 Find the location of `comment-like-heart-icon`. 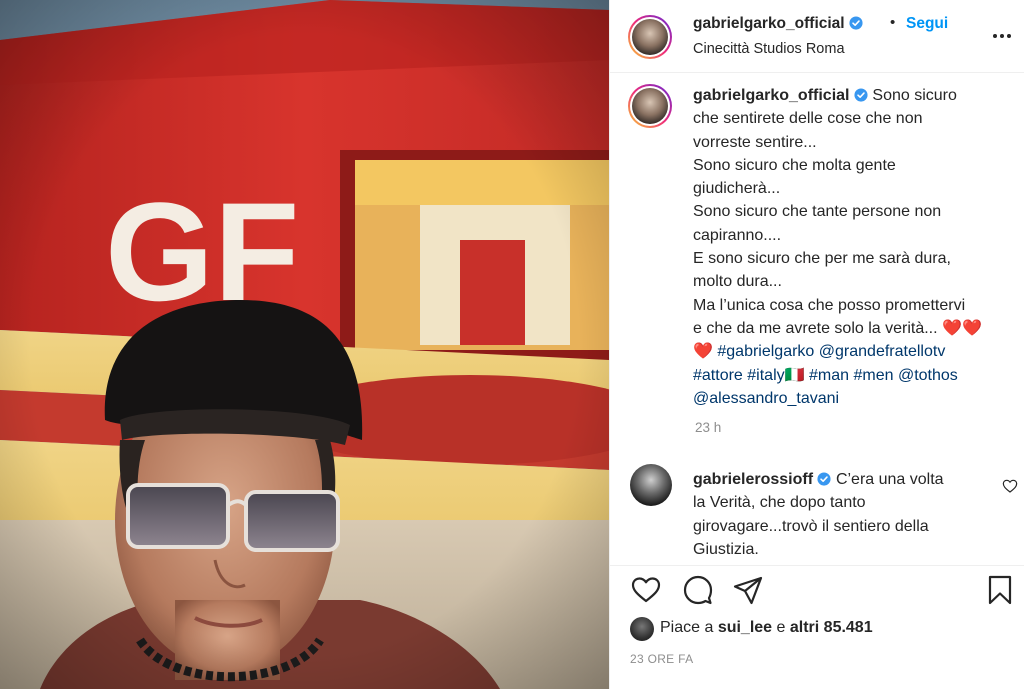

comment-like-heart-icon is located at coordinates (1010, 486).